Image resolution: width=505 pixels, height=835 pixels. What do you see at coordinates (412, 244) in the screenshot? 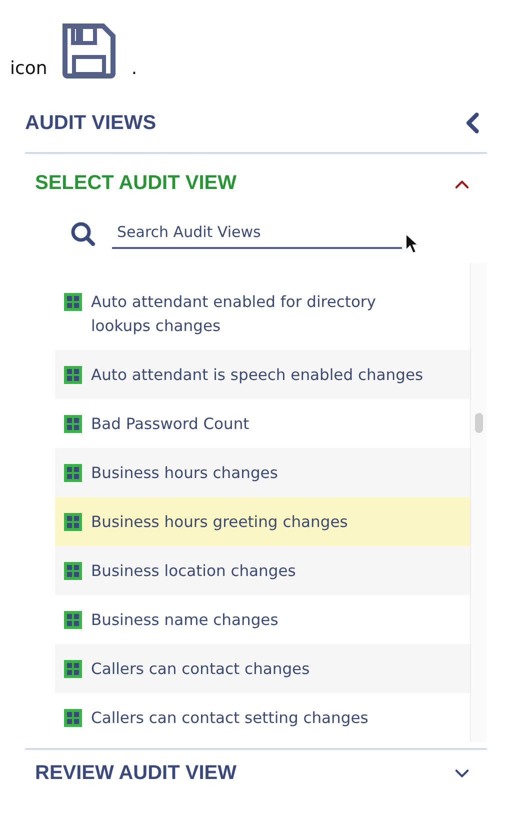
I see `mouse-cursor-icon` at bounding box center [412, 244].